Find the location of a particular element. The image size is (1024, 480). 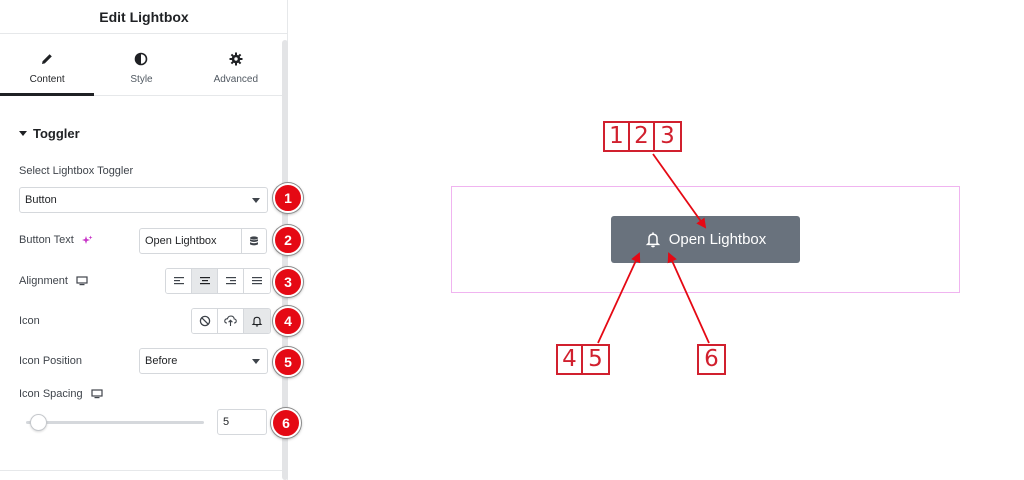

tab-advanced: Advanced is located at coordinates (236, 64).